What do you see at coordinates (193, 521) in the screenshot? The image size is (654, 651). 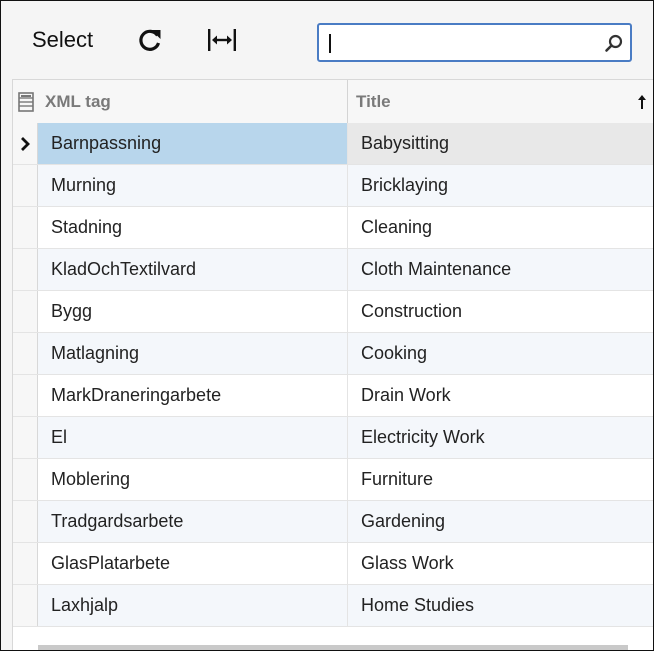 I see `cell-xml-tag: Tradgardsarbete` at bounding box center [193, 521].